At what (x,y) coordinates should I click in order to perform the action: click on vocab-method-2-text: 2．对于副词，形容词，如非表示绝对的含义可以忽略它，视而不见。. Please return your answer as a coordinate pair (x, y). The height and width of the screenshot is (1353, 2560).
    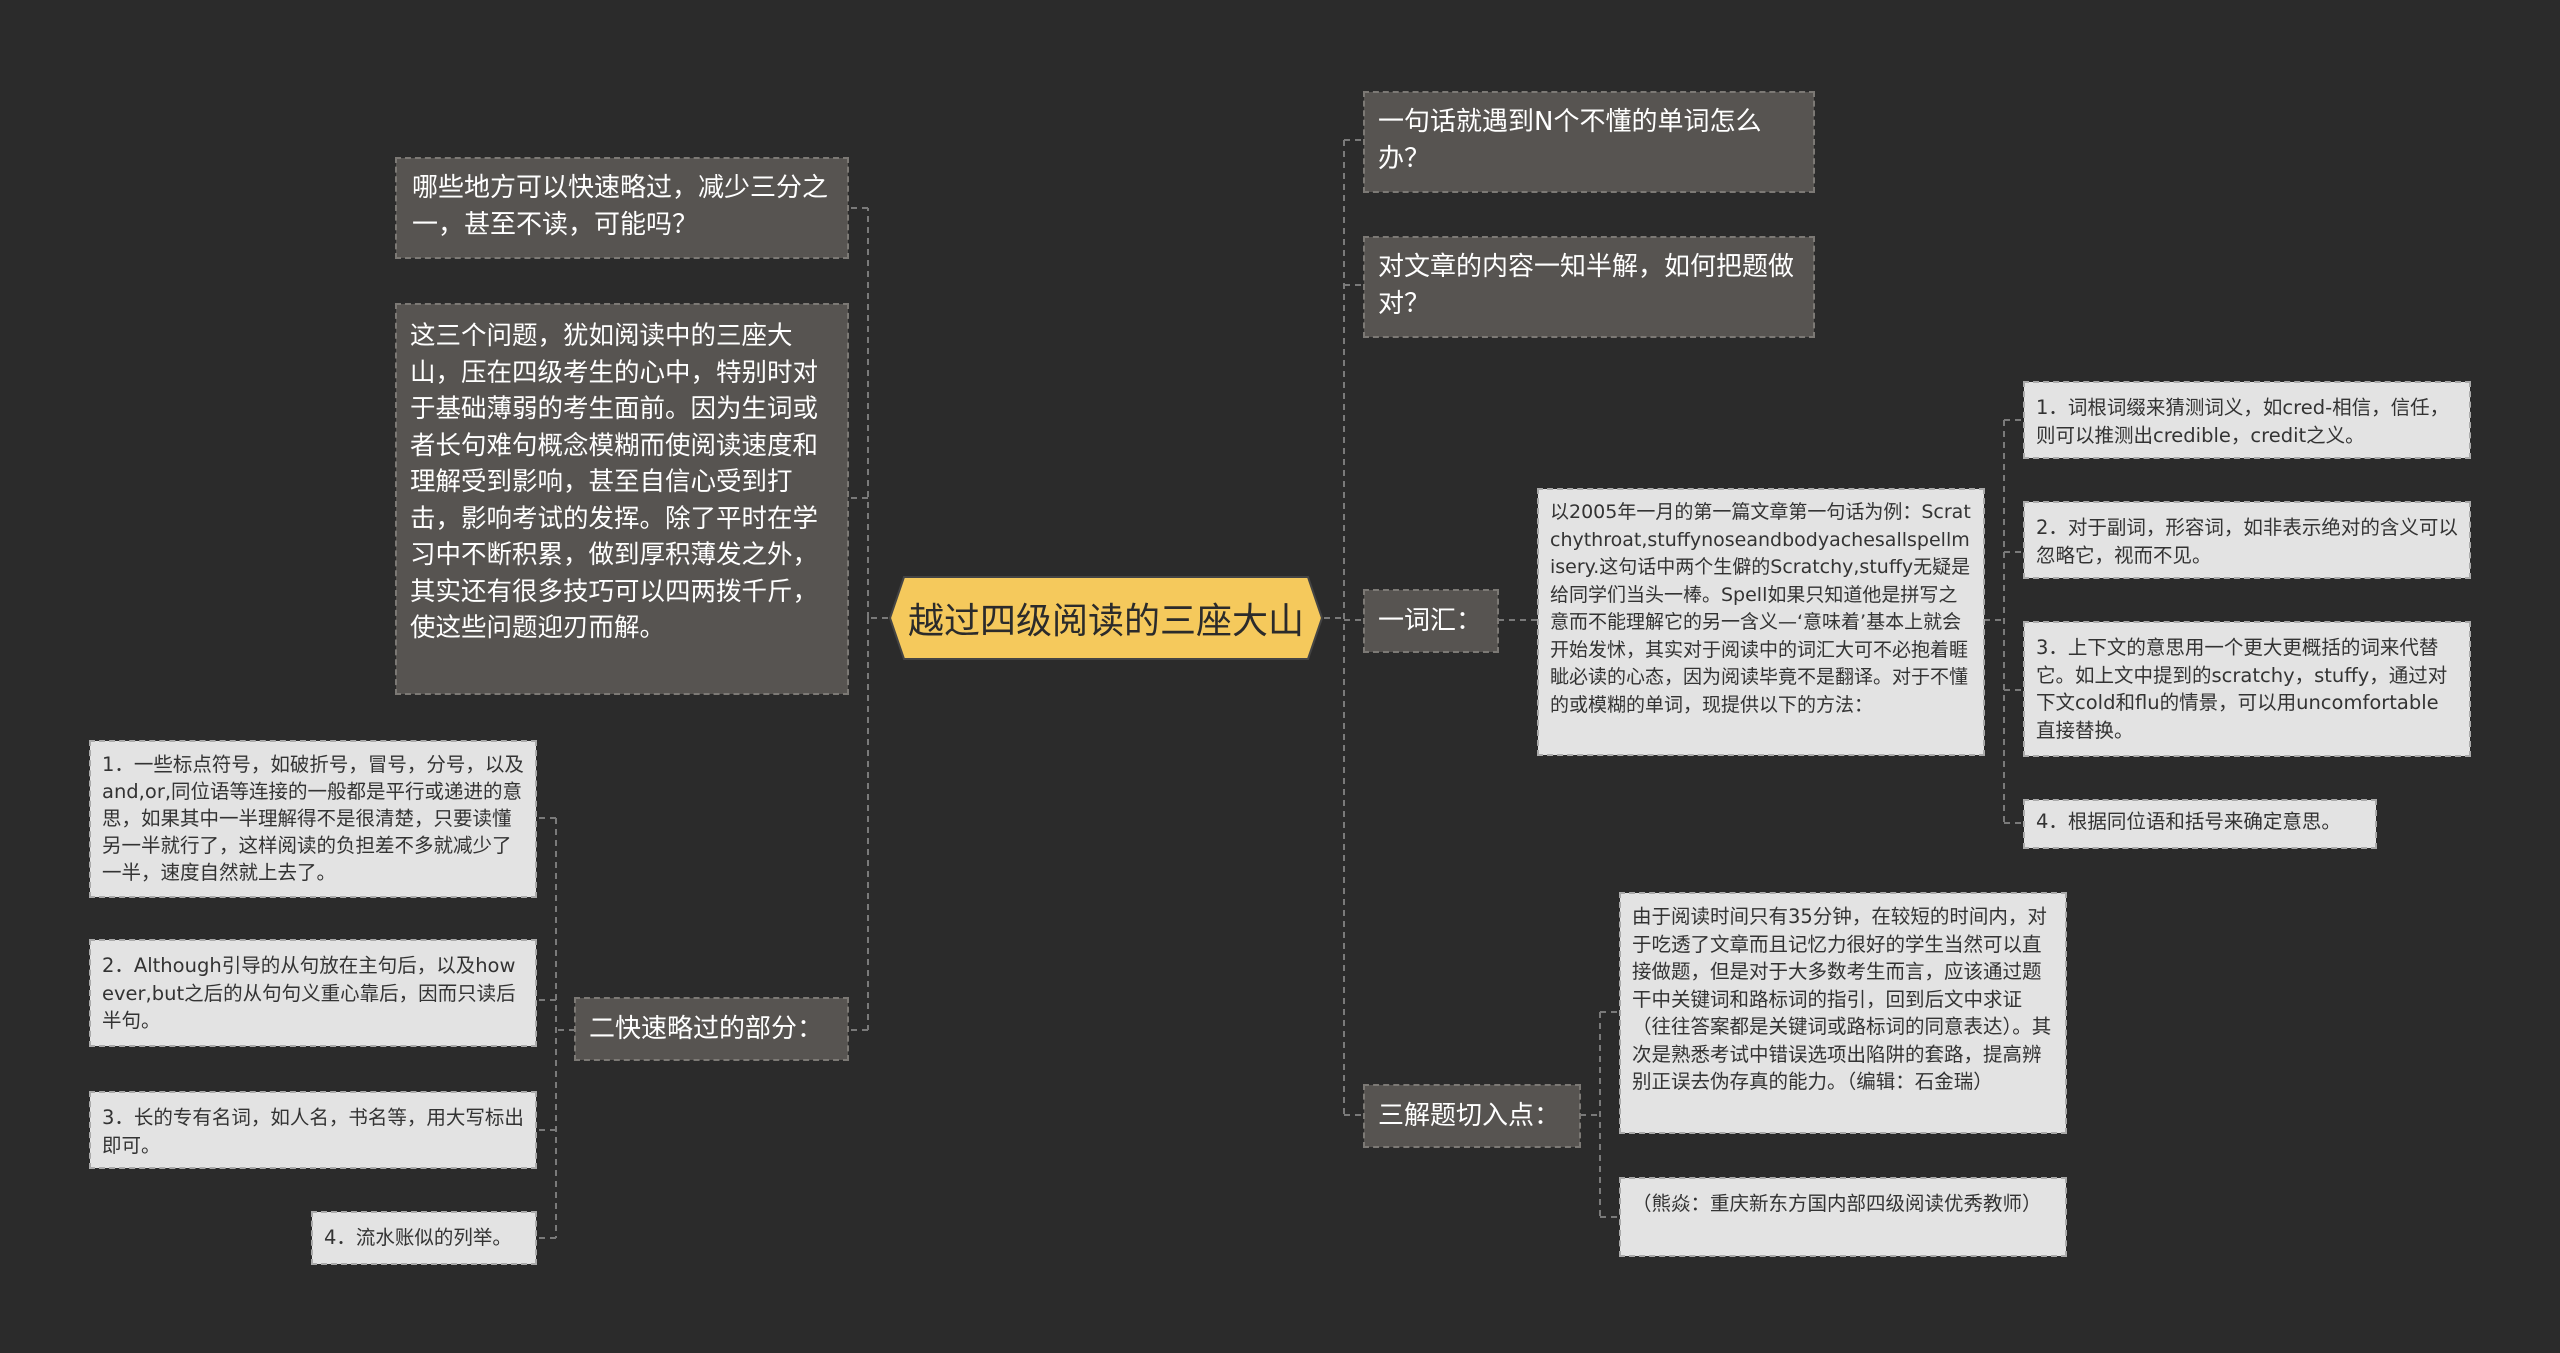
    Looking at the image, I should click on (2247, 541).